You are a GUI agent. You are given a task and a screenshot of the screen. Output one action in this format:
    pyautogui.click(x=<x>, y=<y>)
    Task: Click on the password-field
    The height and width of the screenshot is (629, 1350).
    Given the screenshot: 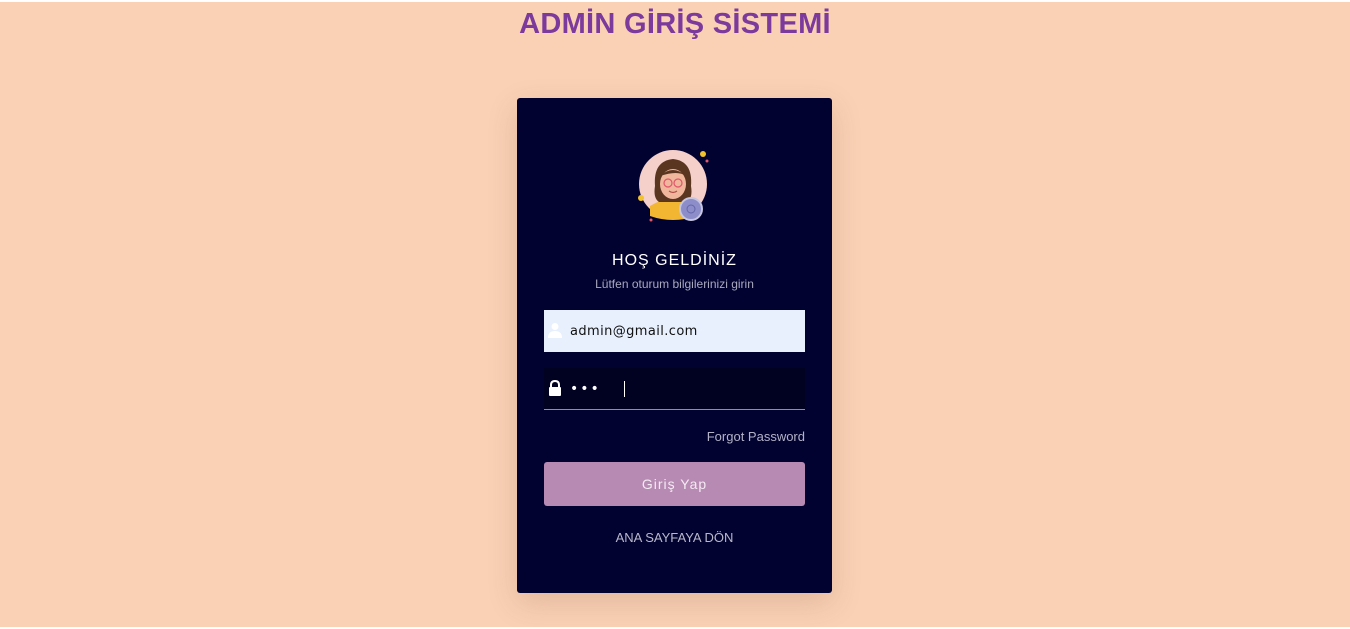 What is the action you would take?
    pyautogui.click(x=674, y=389)
    